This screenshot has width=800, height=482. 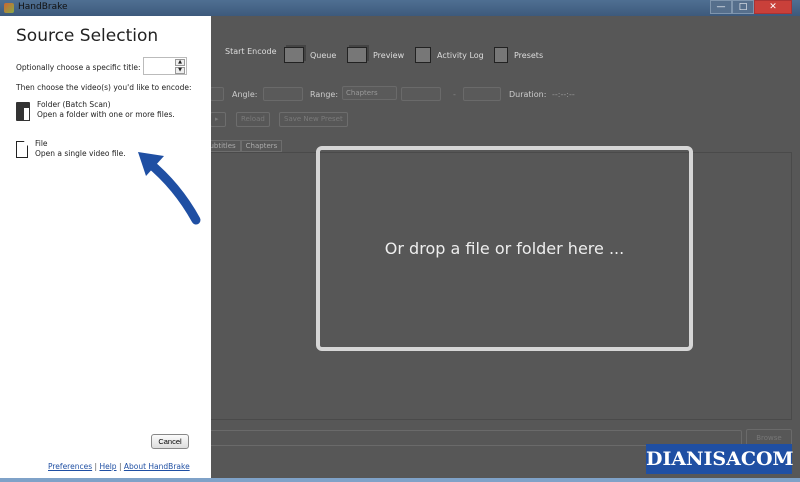 I want to click on about-handbrake-link: About HandBrake, so click(x=157, y=466).